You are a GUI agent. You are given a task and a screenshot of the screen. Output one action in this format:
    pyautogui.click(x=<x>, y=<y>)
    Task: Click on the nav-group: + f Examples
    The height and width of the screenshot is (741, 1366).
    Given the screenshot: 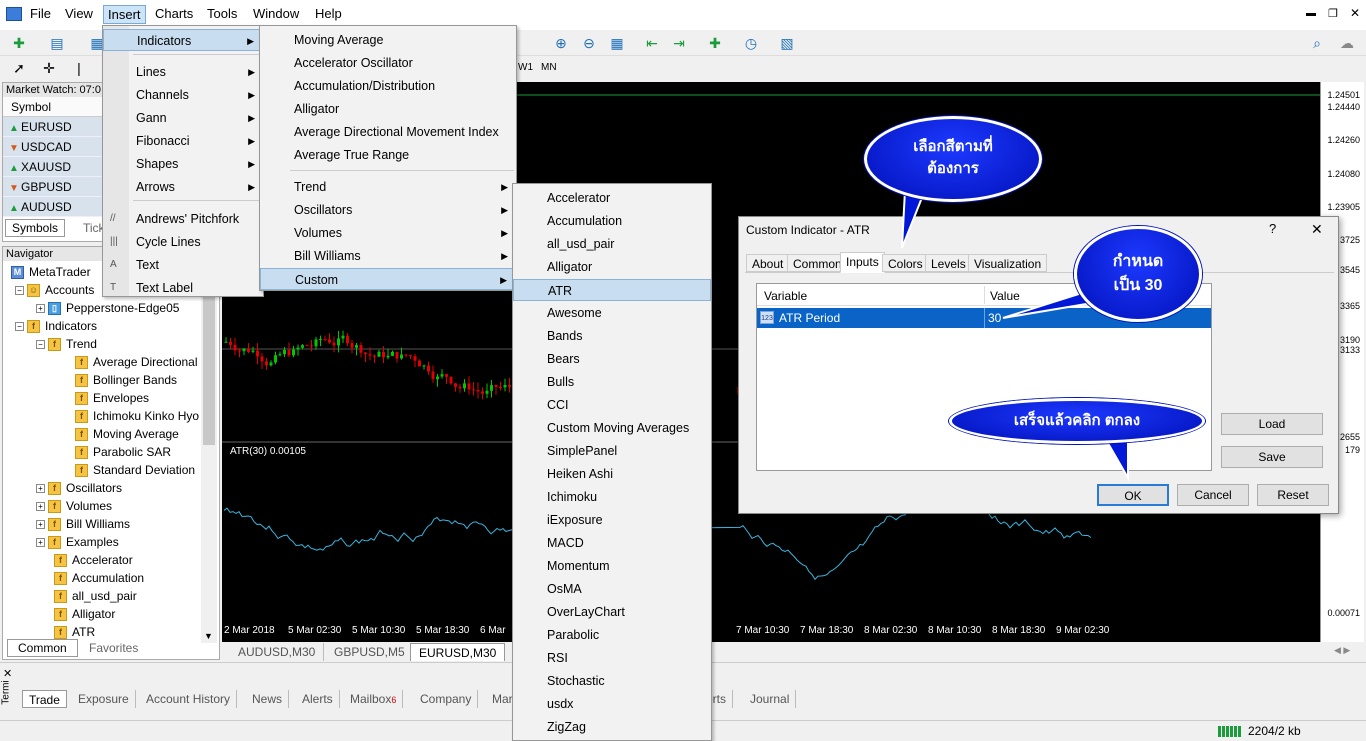 What is the action you would take?
    pyautogui.click(x=77, y=542)
    